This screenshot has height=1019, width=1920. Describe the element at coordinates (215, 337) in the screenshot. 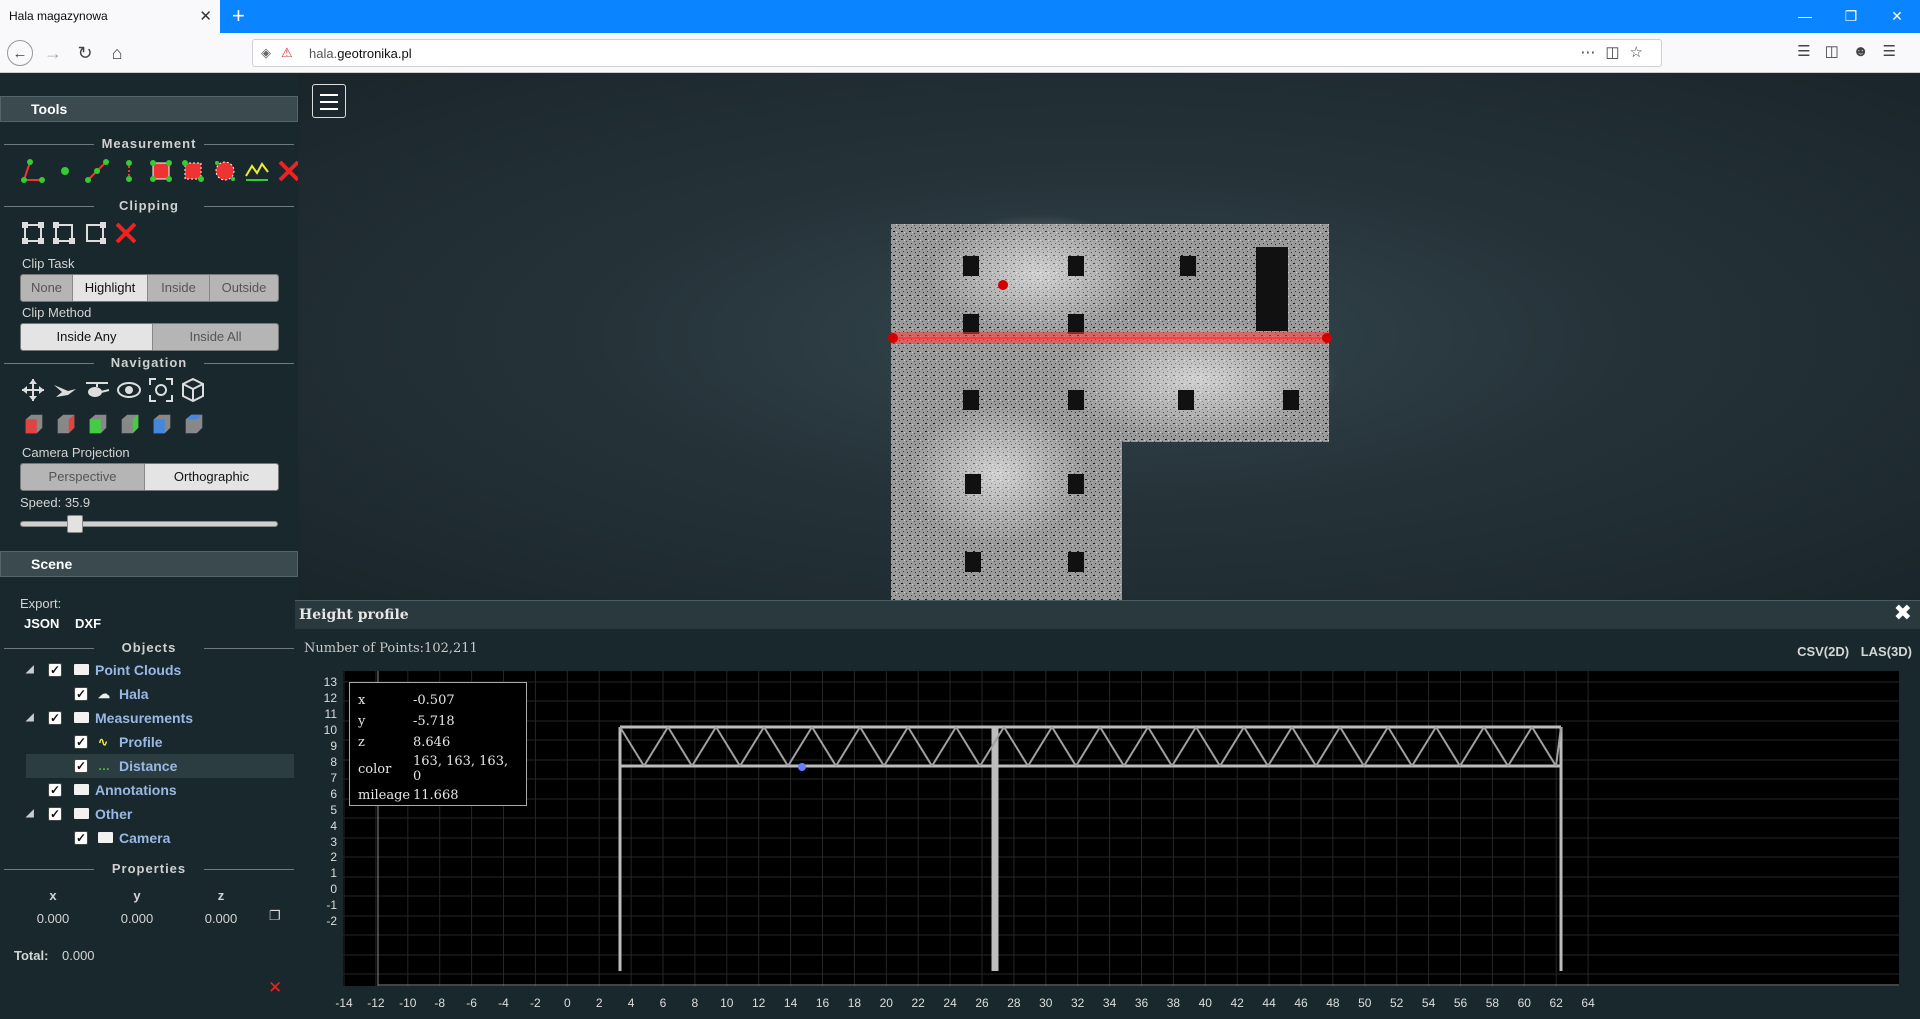

I see `clip-method-inside-all: Inside All` at that location.